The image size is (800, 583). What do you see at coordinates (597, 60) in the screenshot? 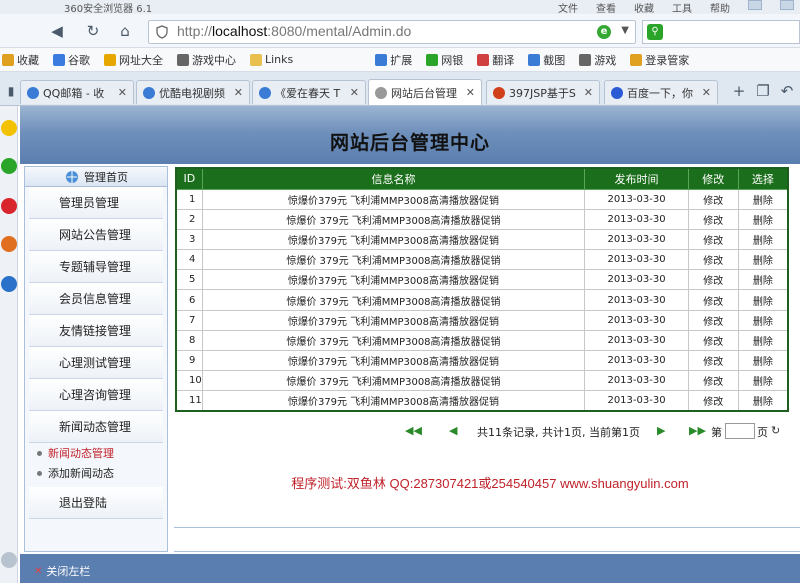
I see `bookmark-item: 游戏` at bounding box center [597, 60].